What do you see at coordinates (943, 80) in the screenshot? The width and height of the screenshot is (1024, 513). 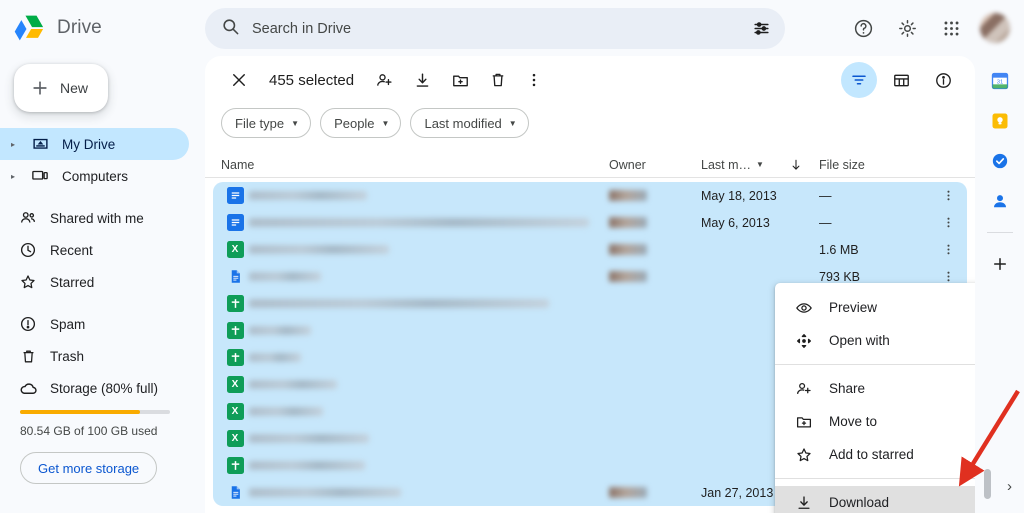 I see `details-toggle` at bounding box center [943, 80].